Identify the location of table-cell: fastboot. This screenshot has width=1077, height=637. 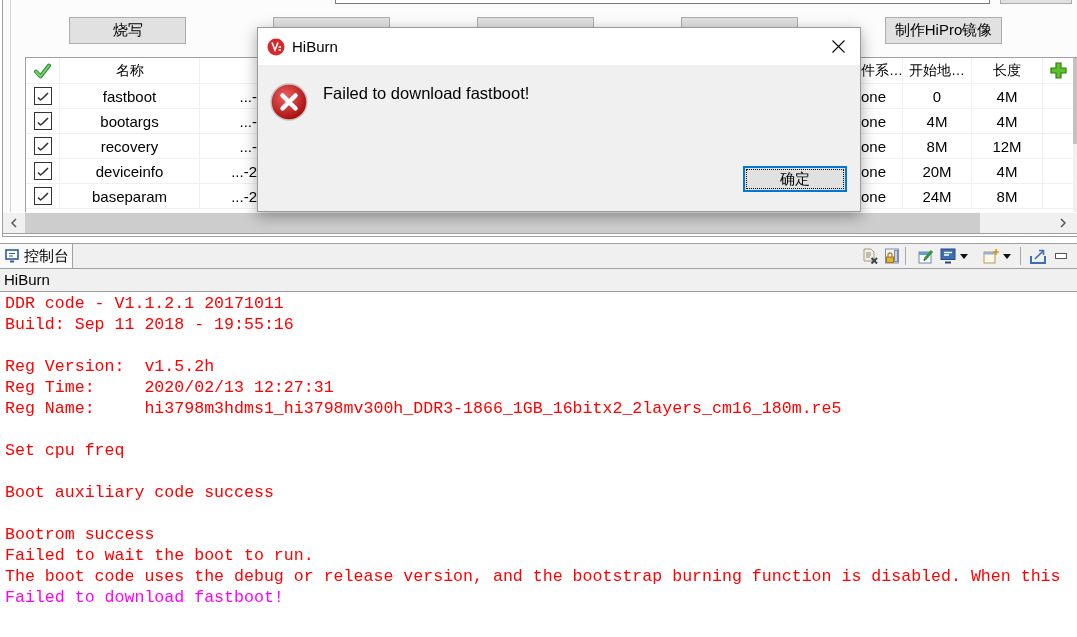
(129, 96).